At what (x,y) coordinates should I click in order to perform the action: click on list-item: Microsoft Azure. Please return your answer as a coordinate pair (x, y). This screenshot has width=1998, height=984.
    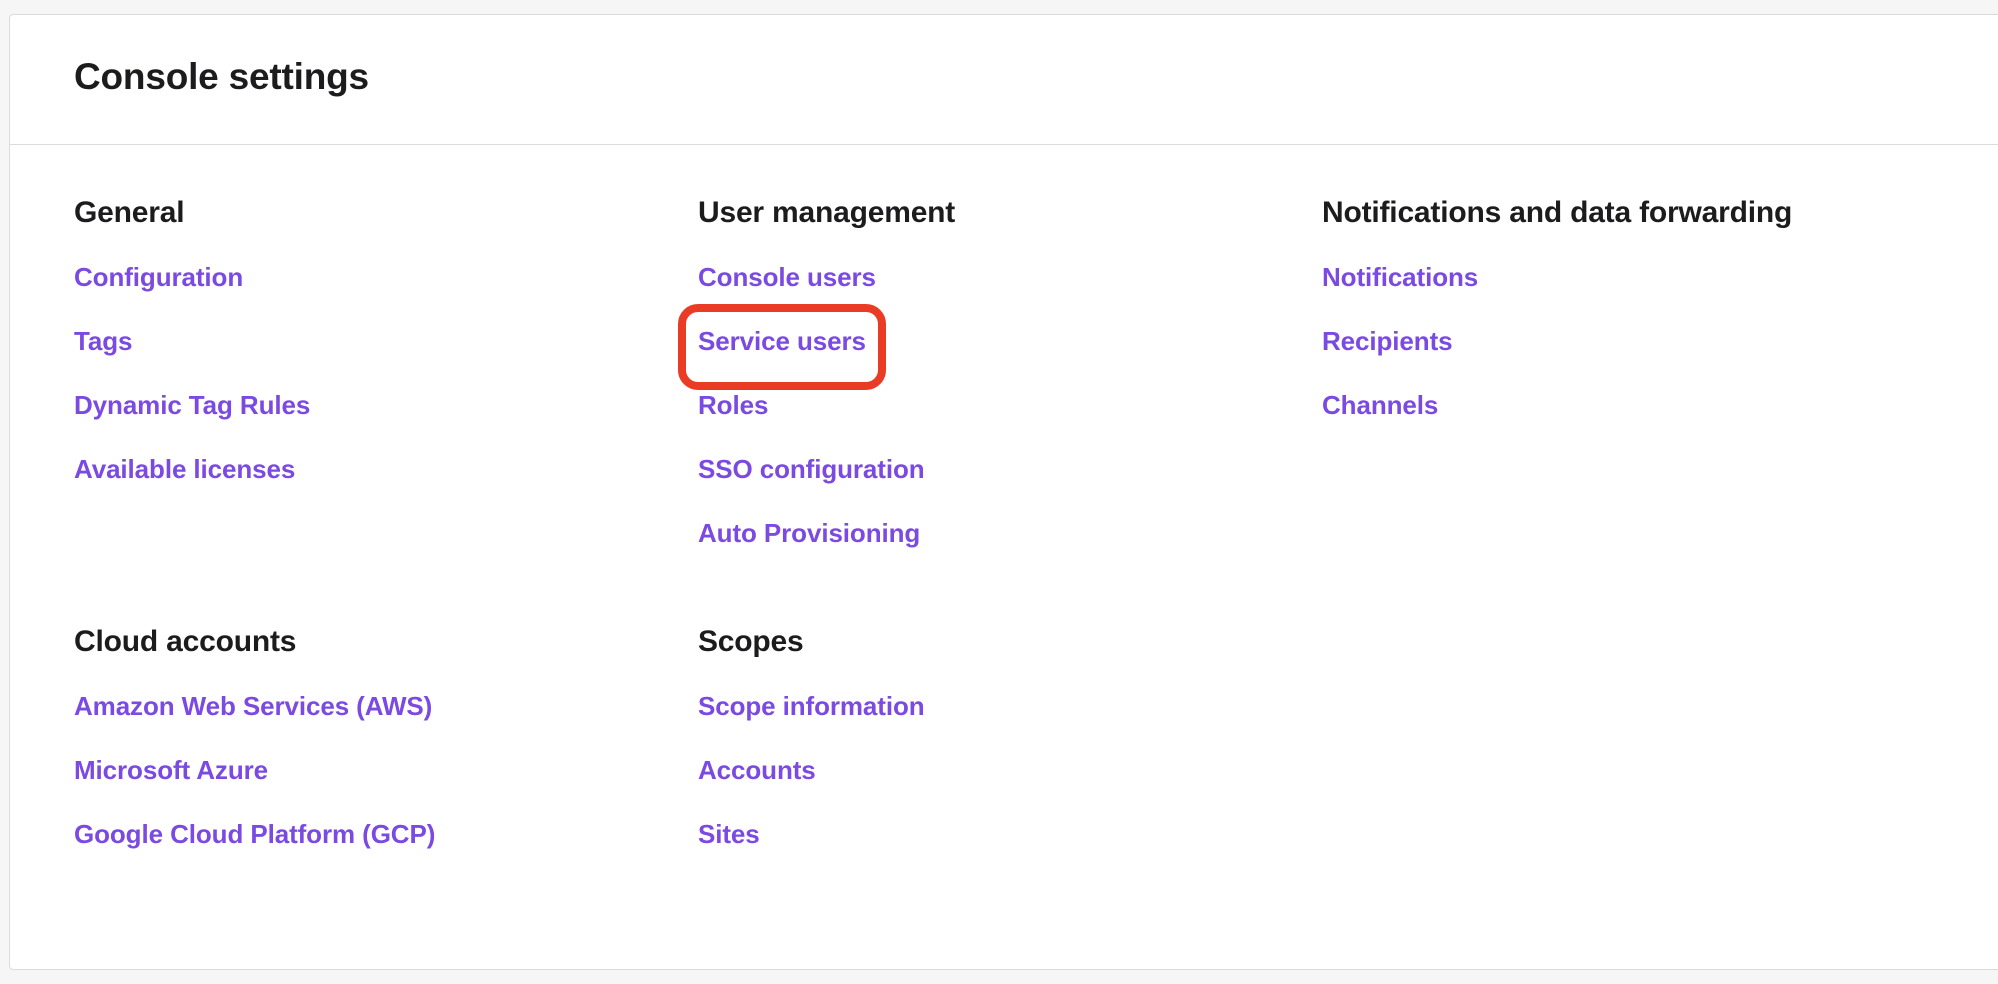
    Looking at the image, I should click on (374, 770).